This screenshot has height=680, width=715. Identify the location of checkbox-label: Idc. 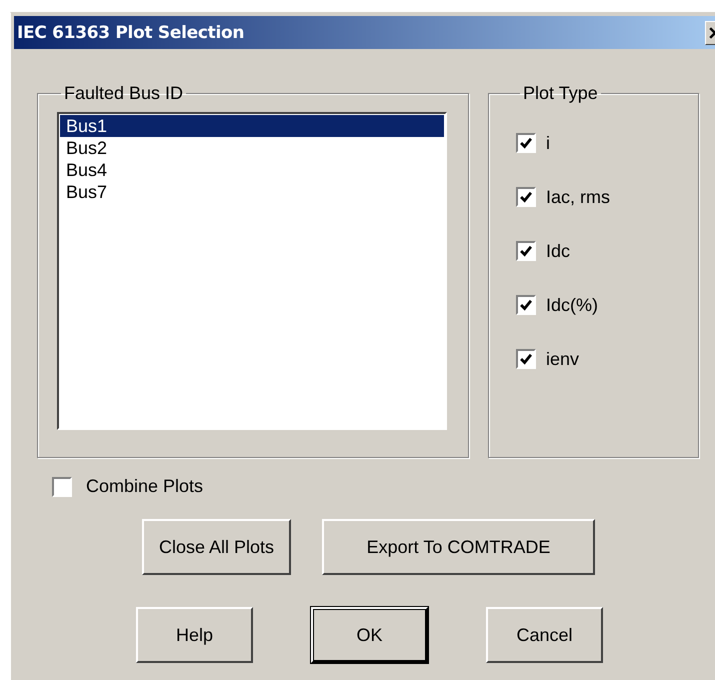
(558, 251).